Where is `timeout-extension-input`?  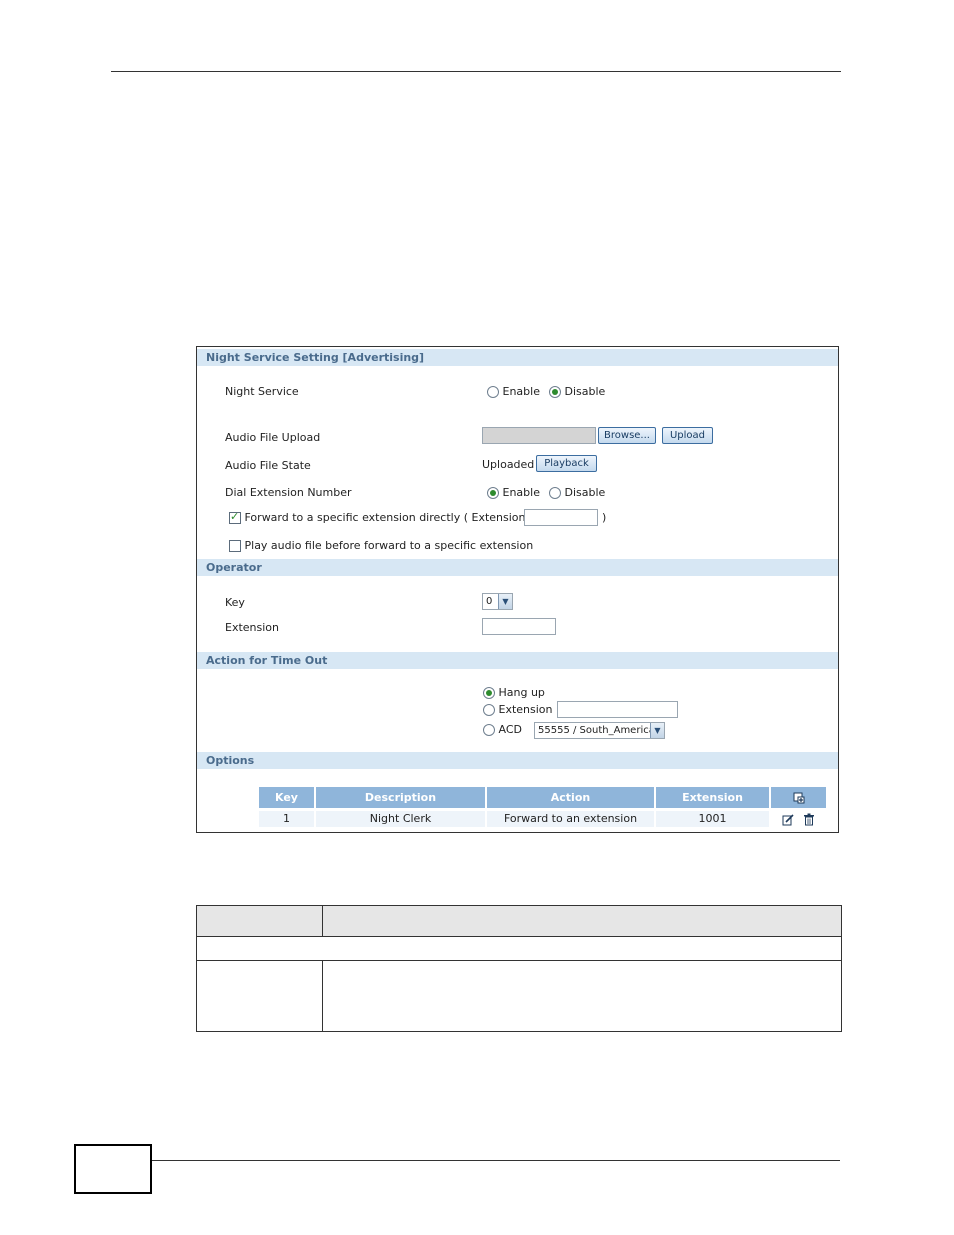 timeout-extension-input is located at coordinates (617, 709).